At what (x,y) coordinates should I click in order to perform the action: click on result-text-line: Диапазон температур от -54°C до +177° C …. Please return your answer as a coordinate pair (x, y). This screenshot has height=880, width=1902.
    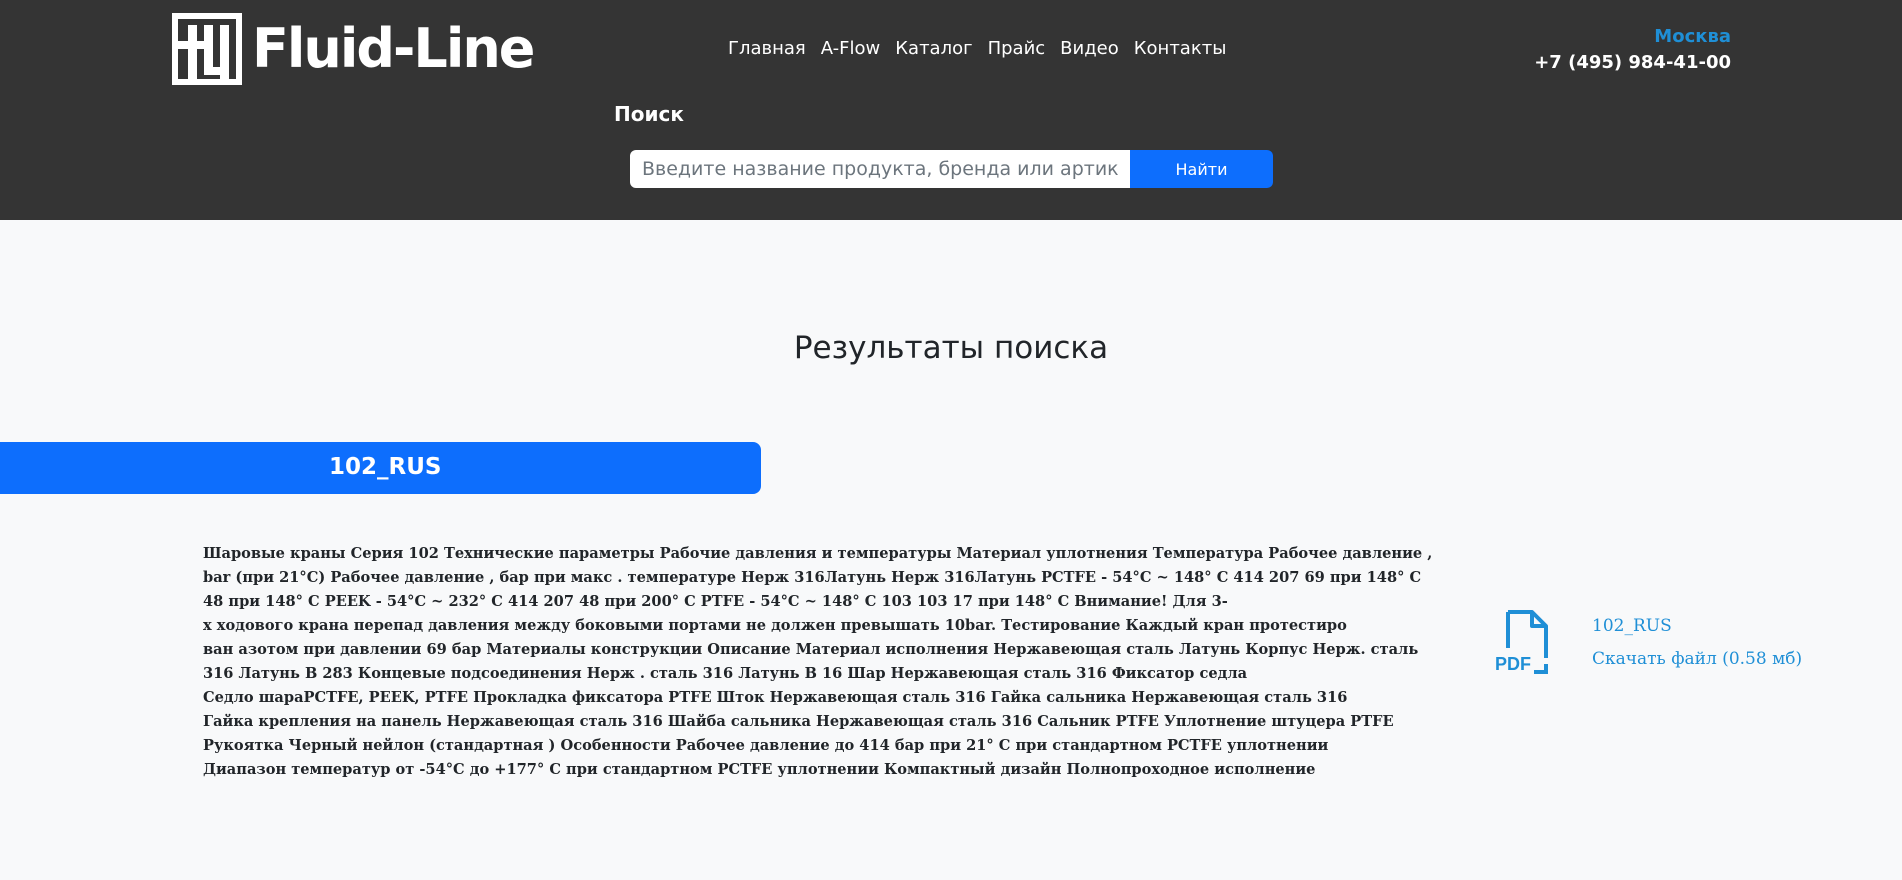
    Looking at the image, I should click on (759, 769).